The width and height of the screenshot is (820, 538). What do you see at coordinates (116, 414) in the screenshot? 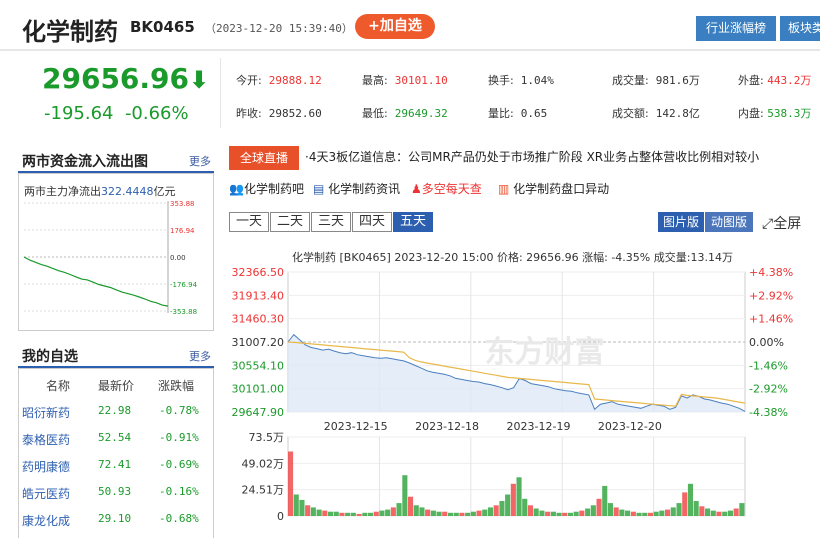
I see `watchlist-row: 昭衍新药 22.98 -0.78%` at bounding box center [116, 414].